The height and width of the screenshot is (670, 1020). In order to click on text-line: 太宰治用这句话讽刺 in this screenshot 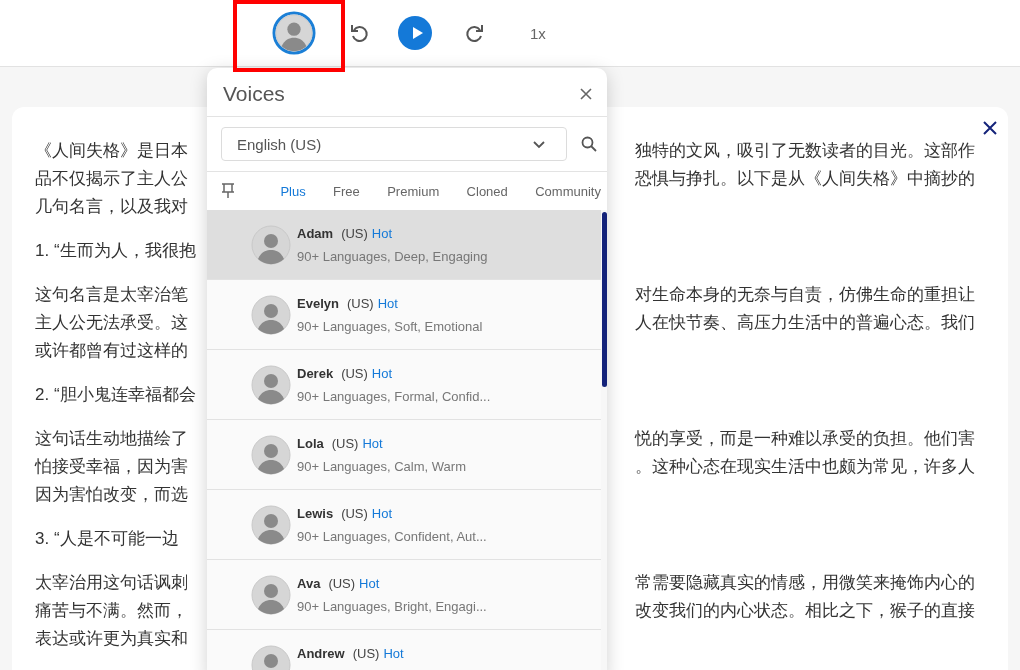, I will do `click(111, 583)`.